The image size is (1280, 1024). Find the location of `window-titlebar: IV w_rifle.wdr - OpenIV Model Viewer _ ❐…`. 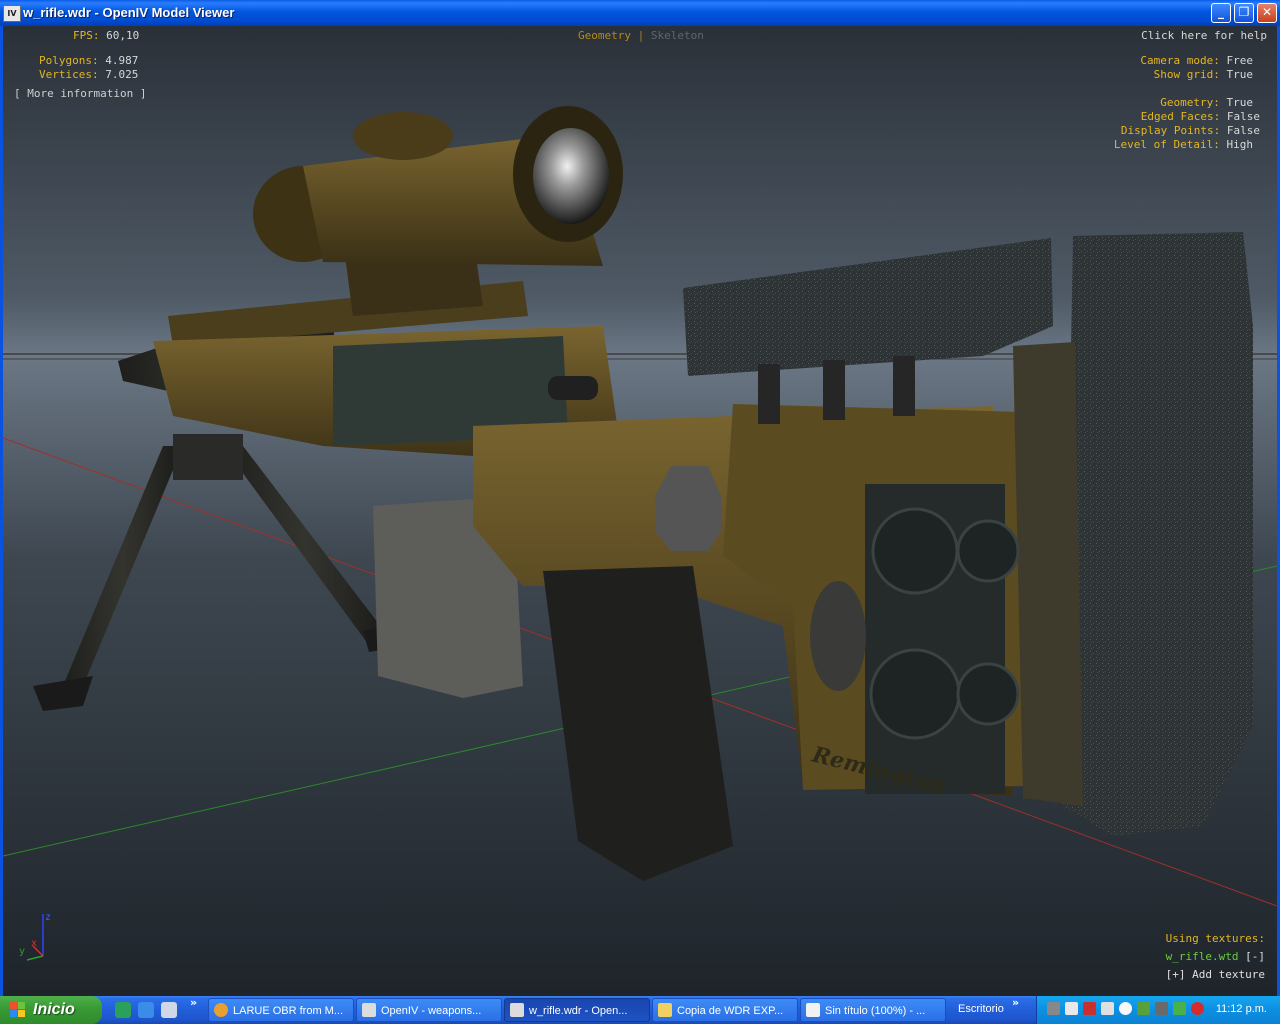

window-titlebar: IV w_rifle.wdr - OpenIV Model Viewer _ ❐… is located at coordinates (640, 13).